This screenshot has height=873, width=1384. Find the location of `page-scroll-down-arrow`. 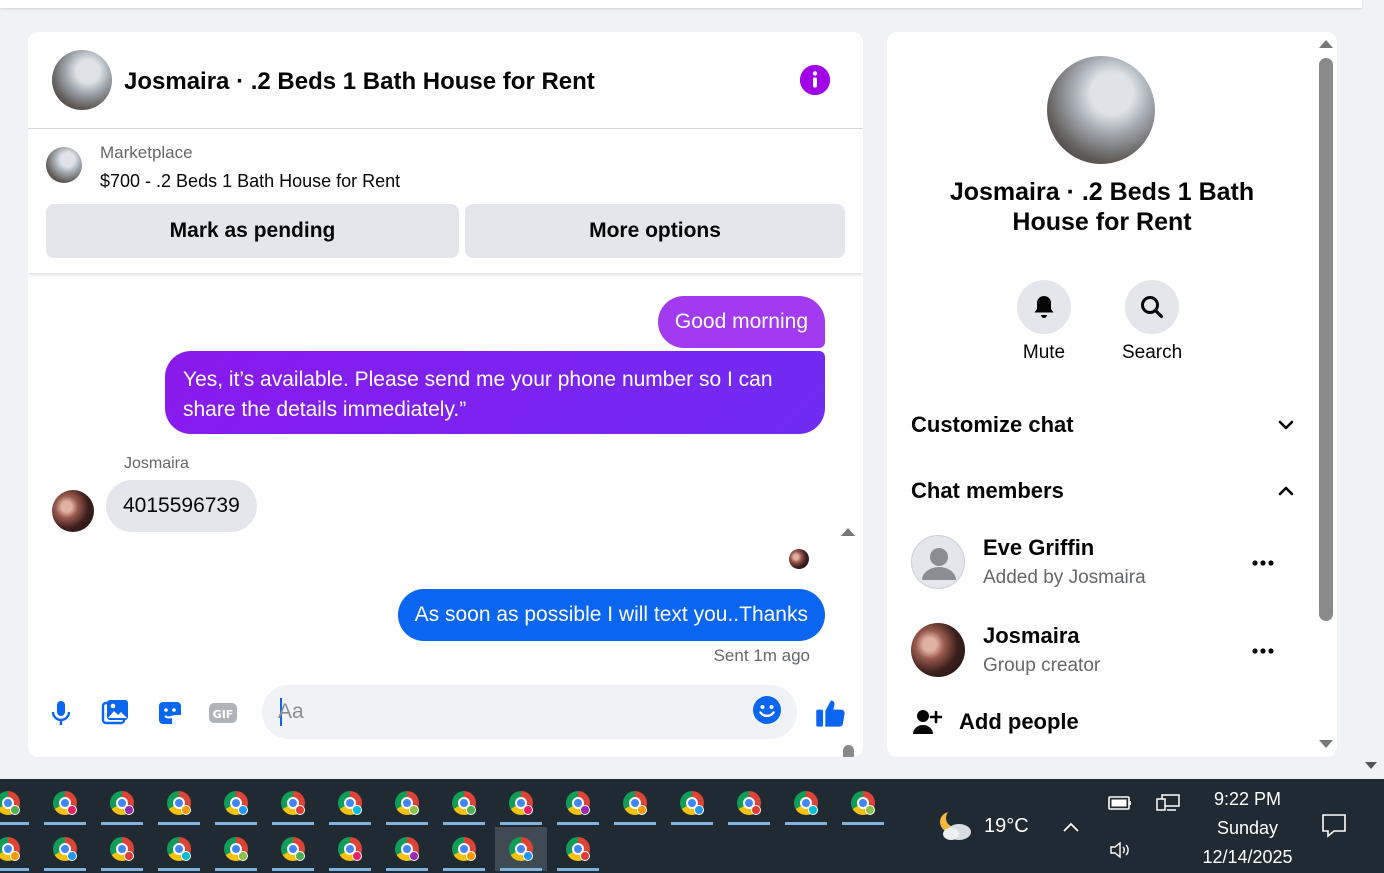

page-scroll-down-arrow is located at coordinates (1371, 765).